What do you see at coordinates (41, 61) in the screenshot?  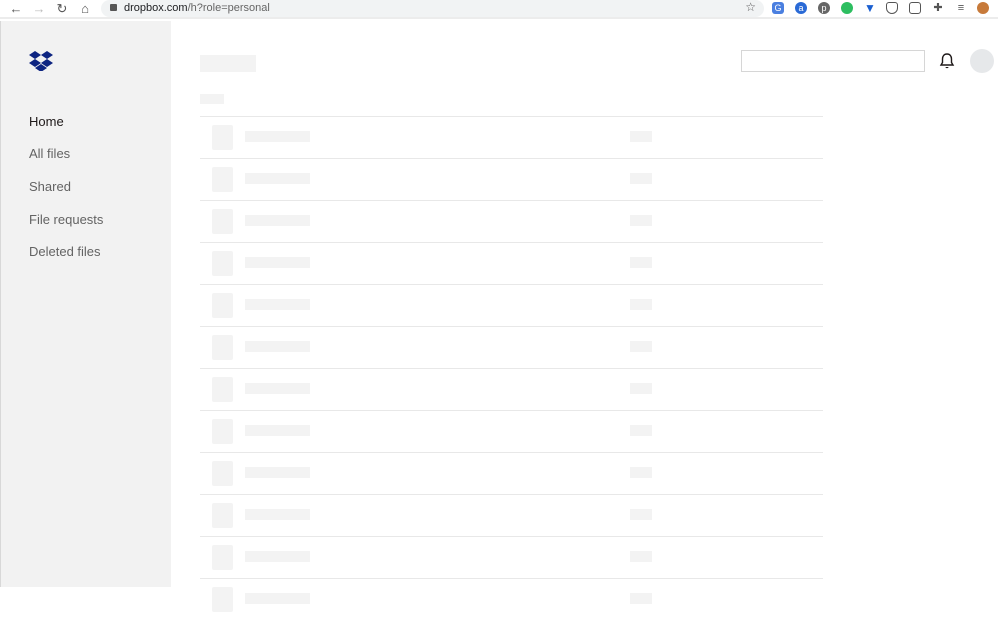 I see `dropbox-logo-icon` at bounding box center [41, 61].